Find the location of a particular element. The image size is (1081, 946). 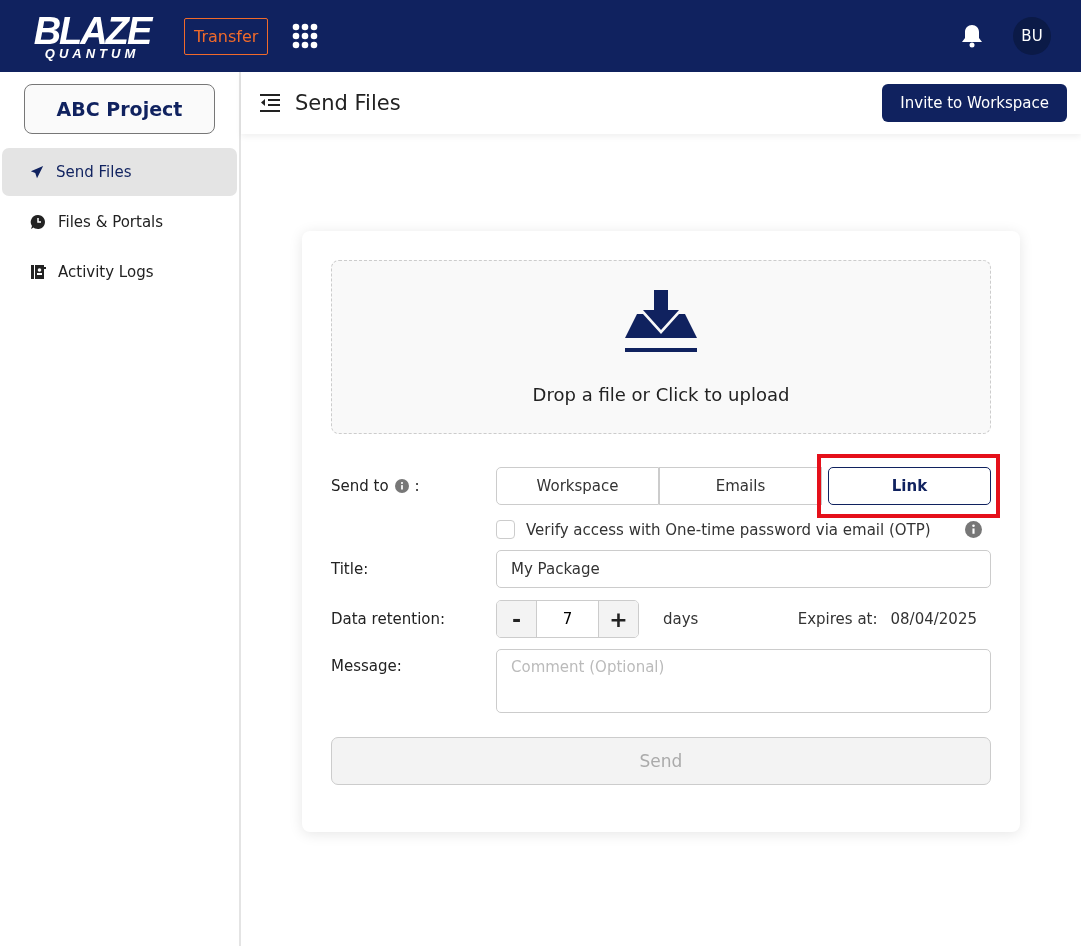

send-to-option: Emails is located at coordinates (740, 486).